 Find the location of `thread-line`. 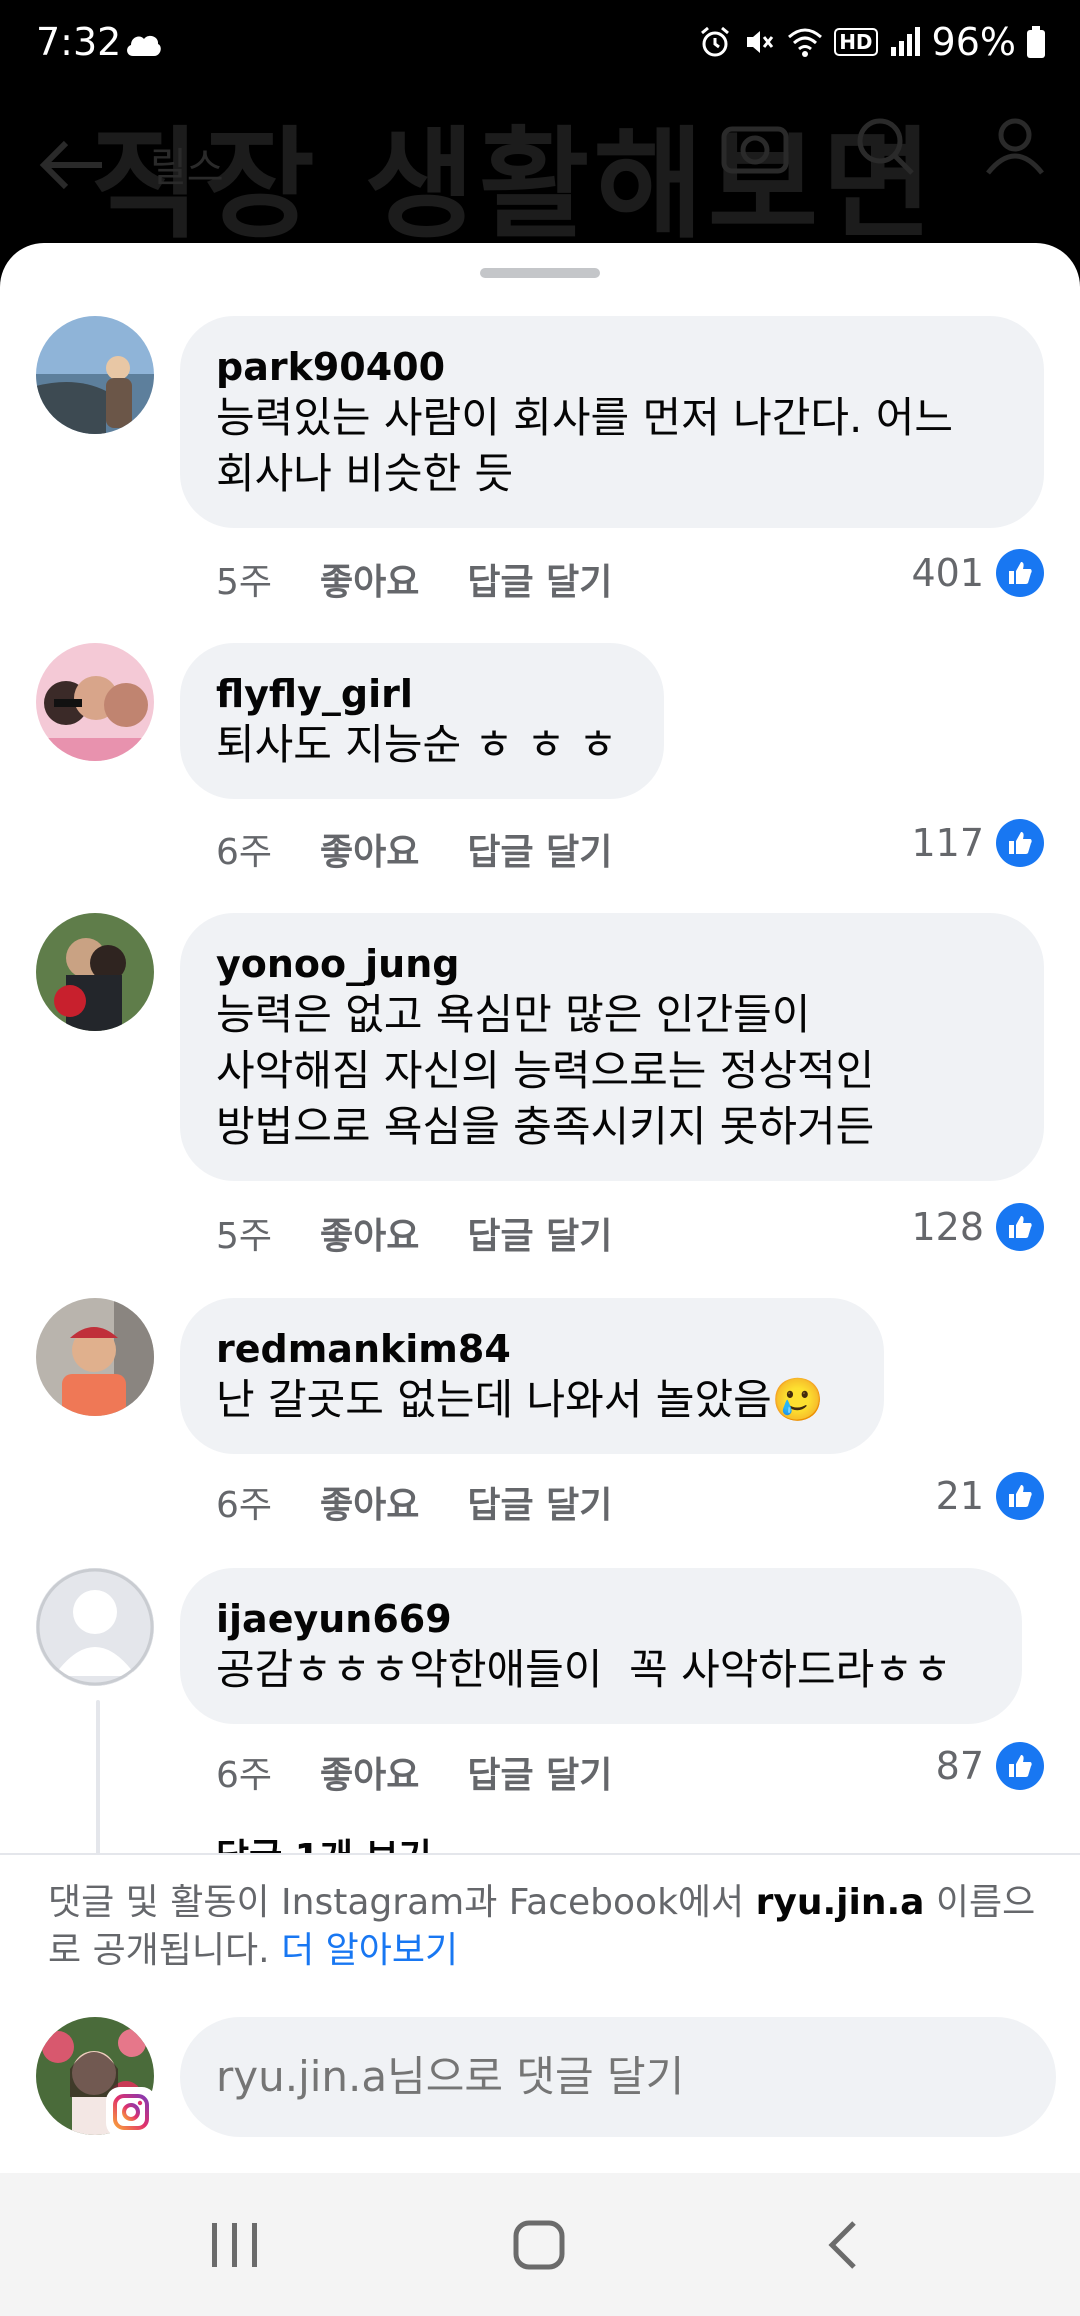

thread-line is located at coordinates (98, 1780).